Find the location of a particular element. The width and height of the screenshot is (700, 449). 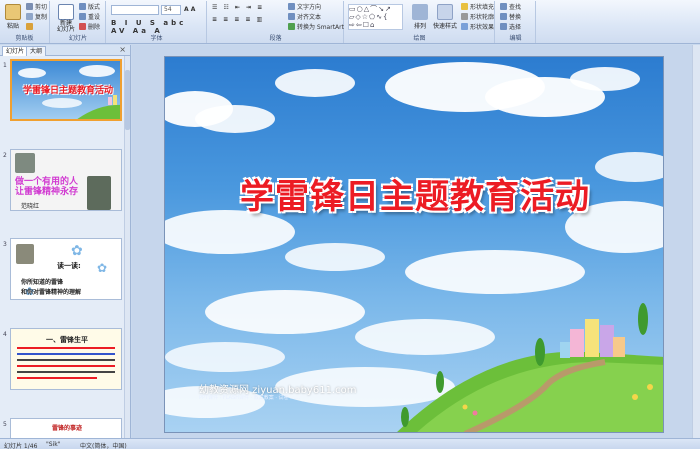

slide-thumbnail-2: 做一个有用的人 让雷锋精神永存 范晓红 is located at coordinates (66, 180).